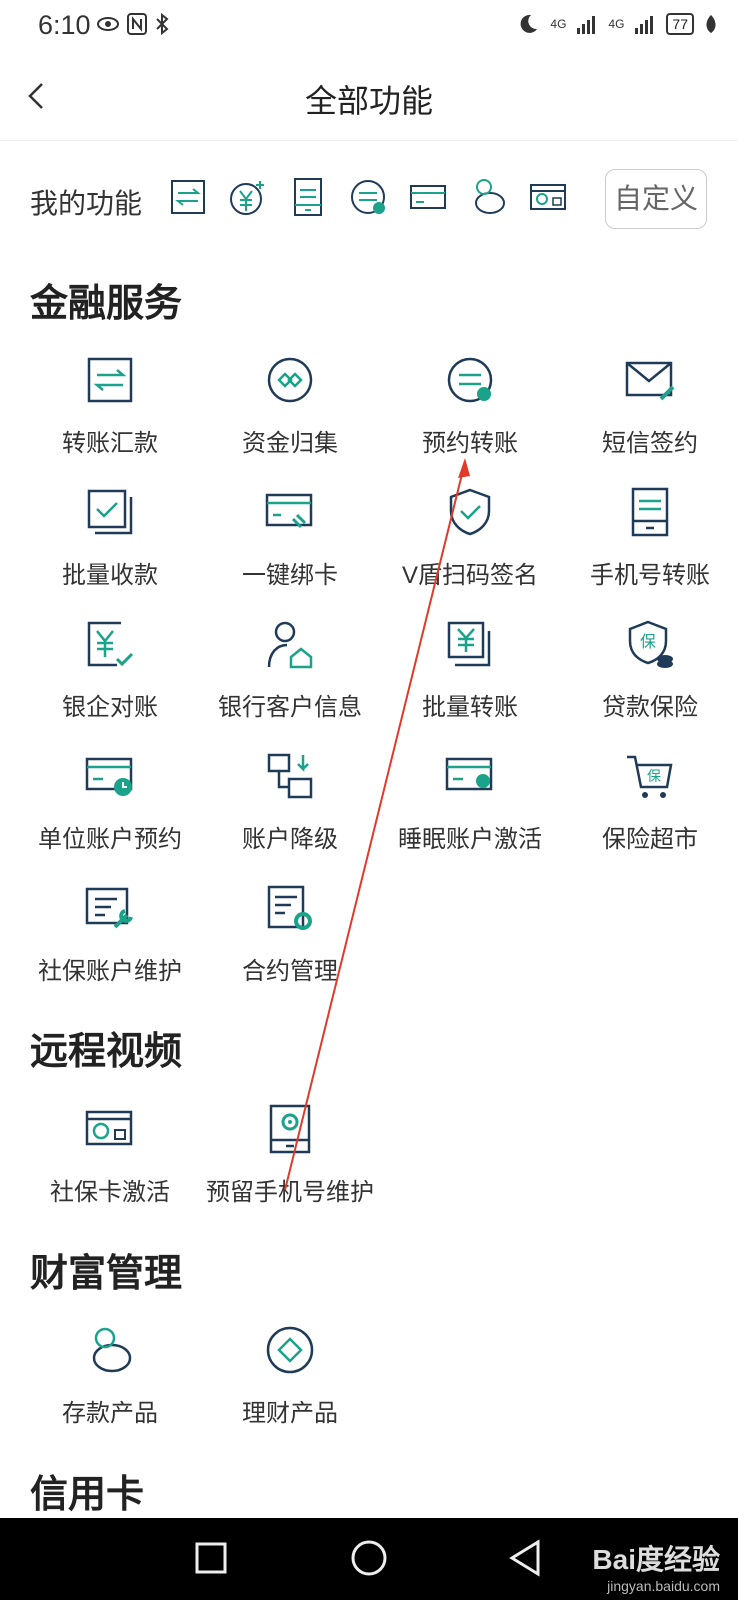  I want to click on tile-label: 银企对账, so click(110, 707).